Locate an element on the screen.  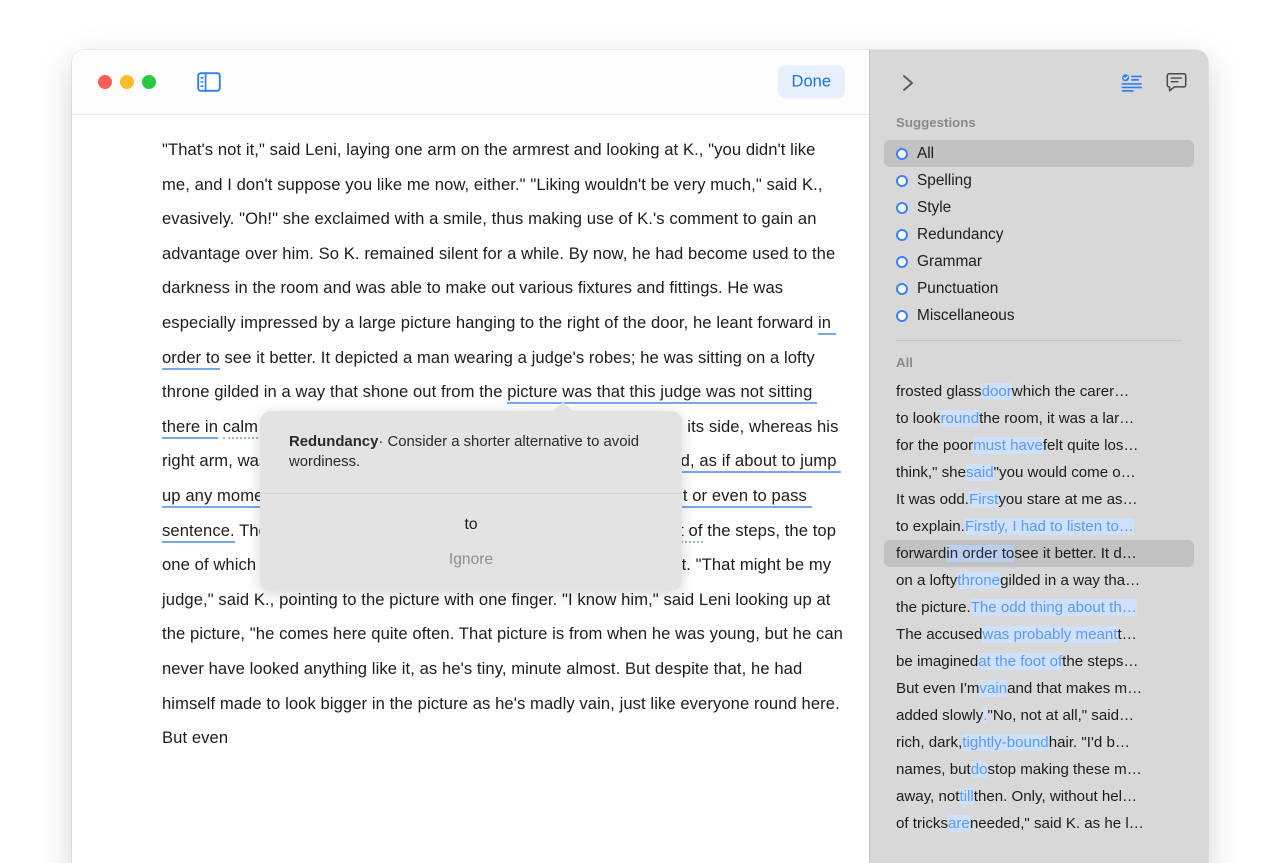
suggestion-item-highlight: throne is located at coordinates (979, 580).